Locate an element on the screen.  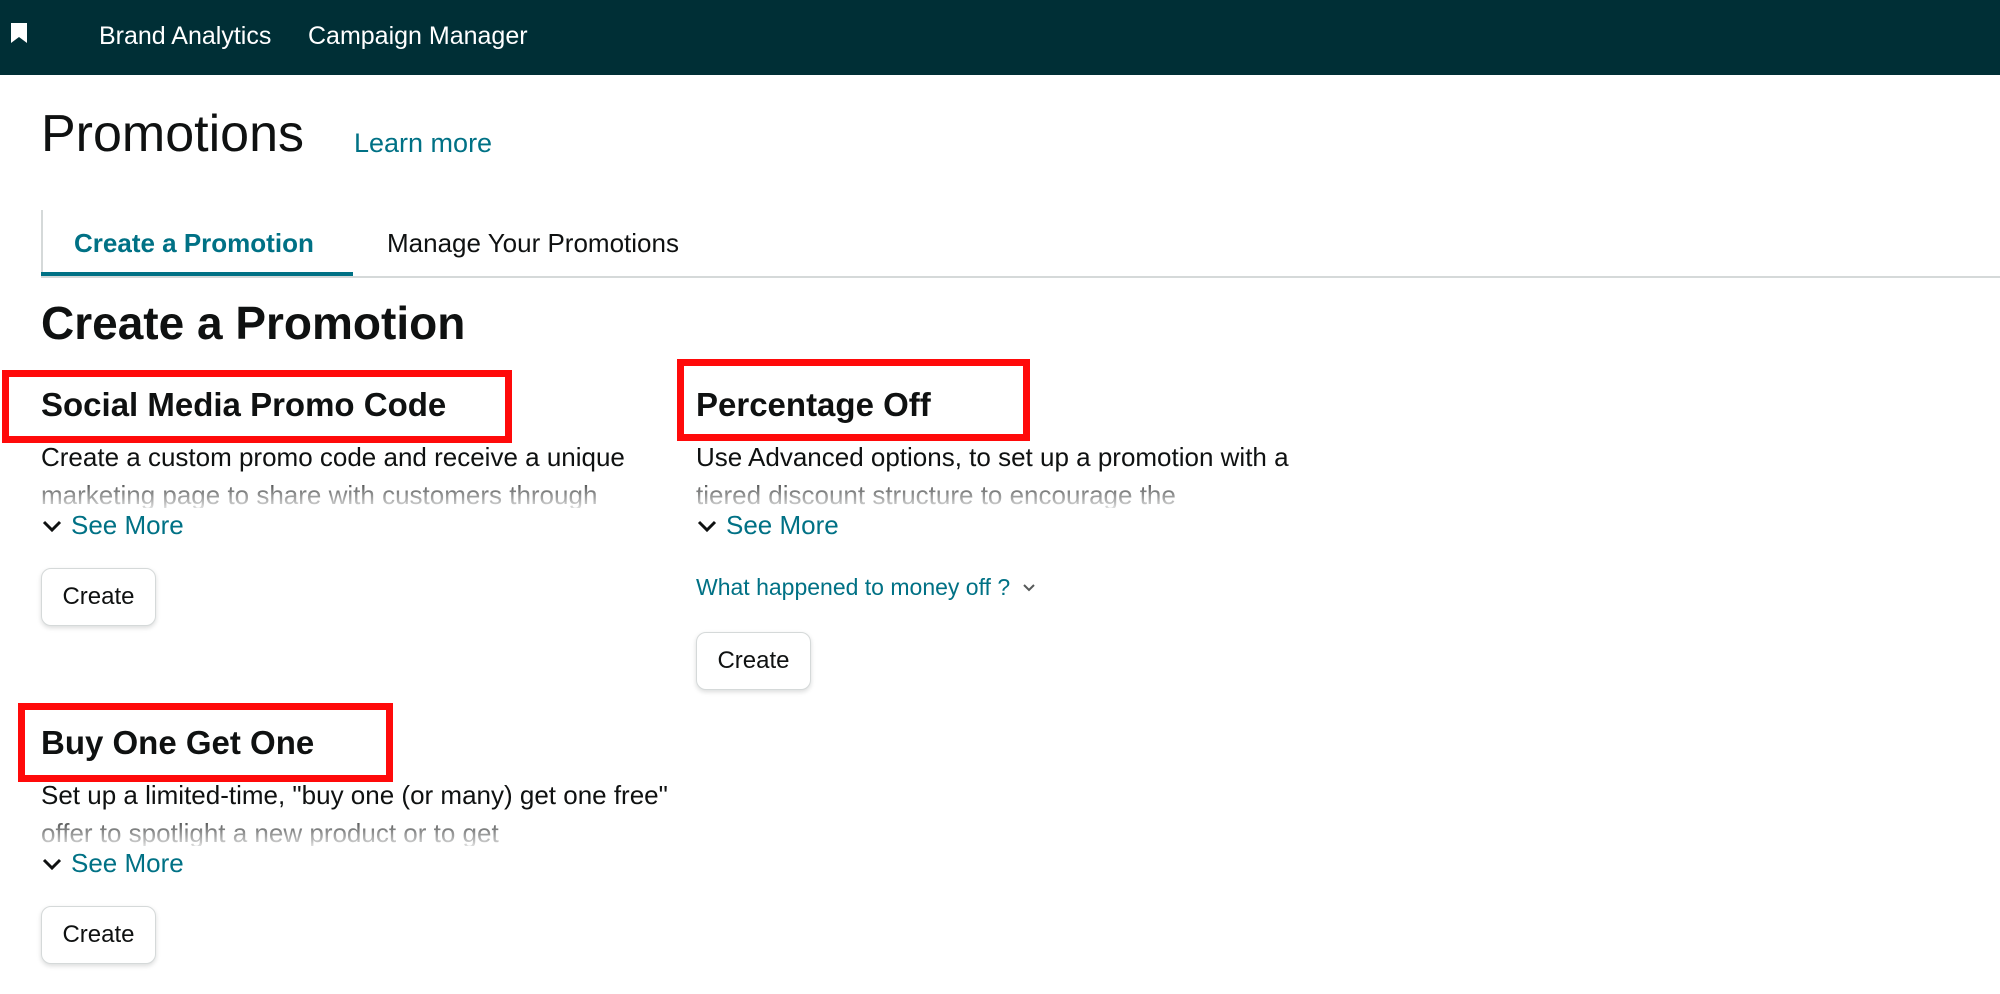
bookmark-icon is located at coordinates (19, 33).